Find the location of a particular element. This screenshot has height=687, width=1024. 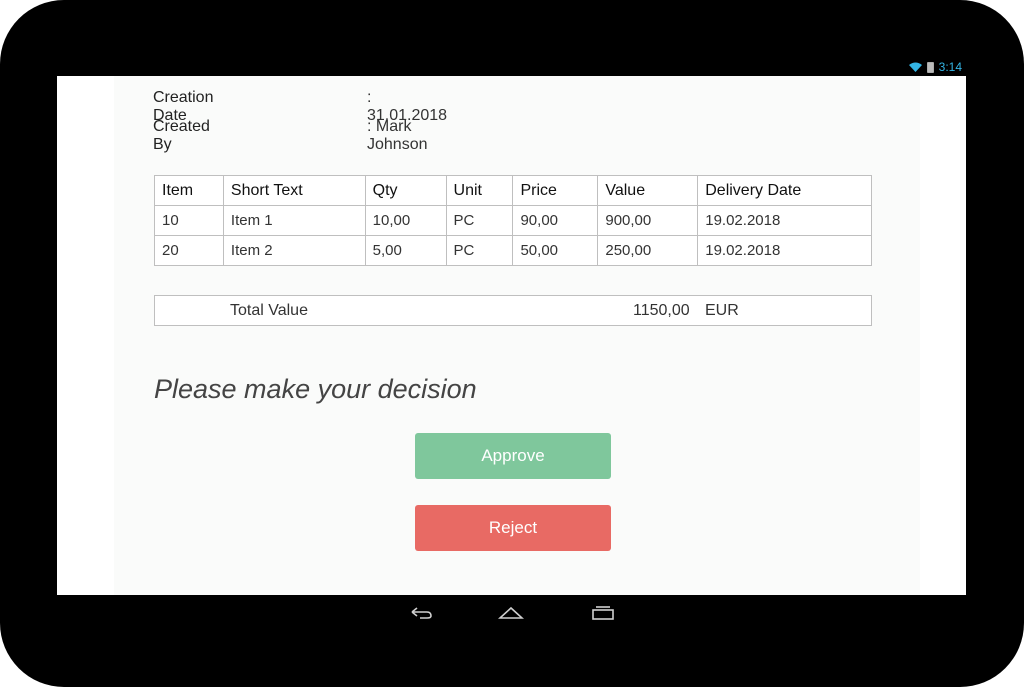

cell-item: 10 is located at coordinates (189, 220).